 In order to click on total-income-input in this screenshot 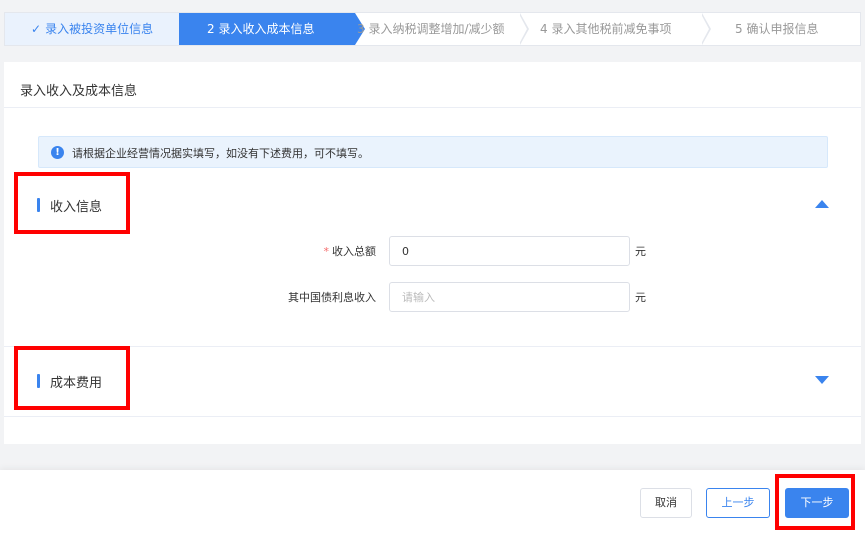, I will do `click(509, 251)`.